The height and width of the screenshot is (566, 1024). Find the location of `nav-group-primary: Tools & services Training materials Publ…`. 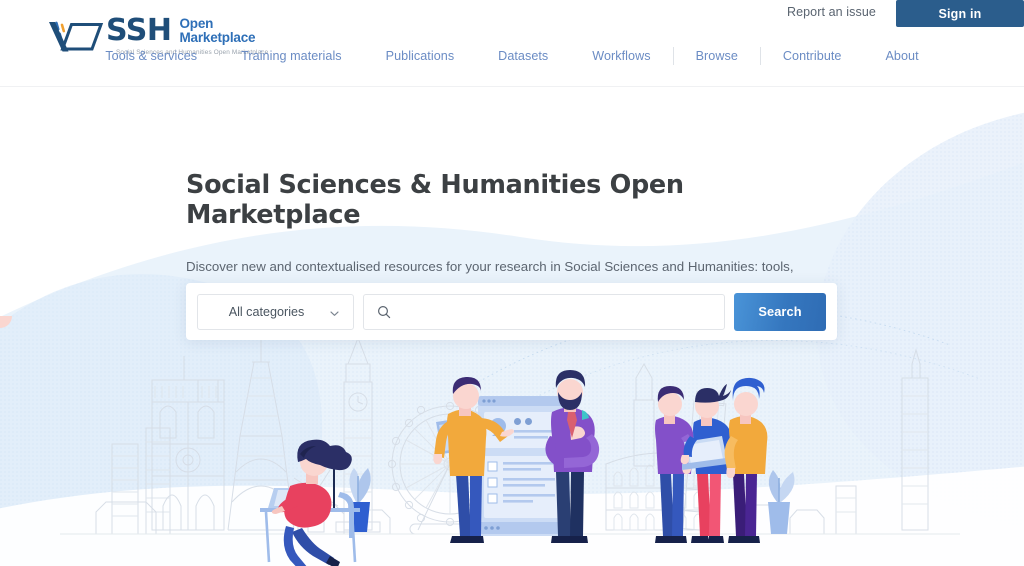

nav-group-primary: Tools & services Training materials Publ… is located at coordinates (377, 56).